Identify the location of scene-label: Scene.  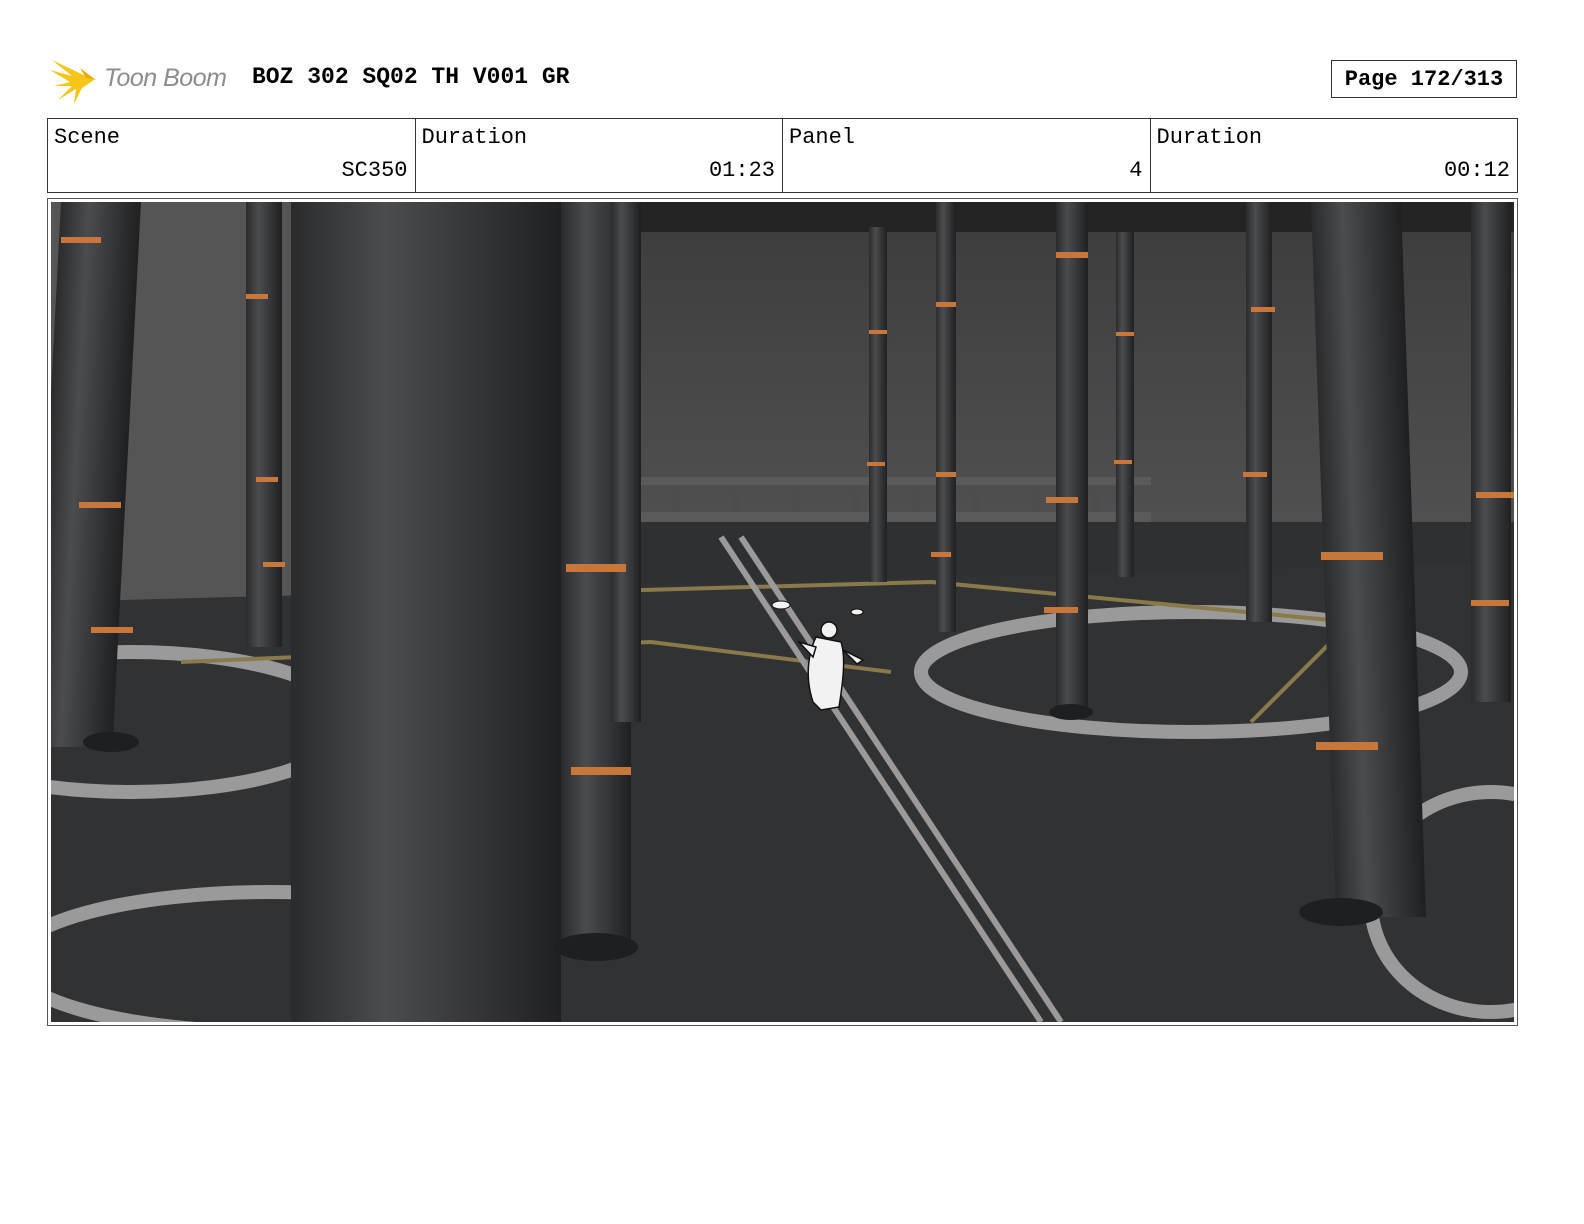
(87, 137).